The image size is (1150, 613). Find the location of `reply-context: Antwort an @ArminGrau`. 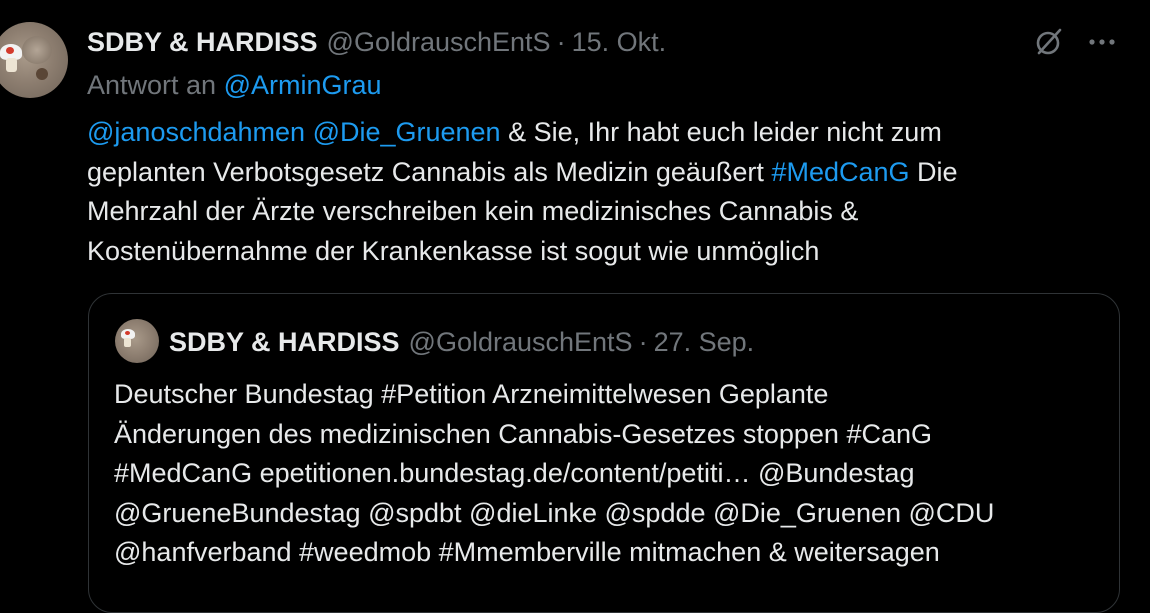

reply-context: Antwort an @ArminGrau is located at coordinates (234, 85).